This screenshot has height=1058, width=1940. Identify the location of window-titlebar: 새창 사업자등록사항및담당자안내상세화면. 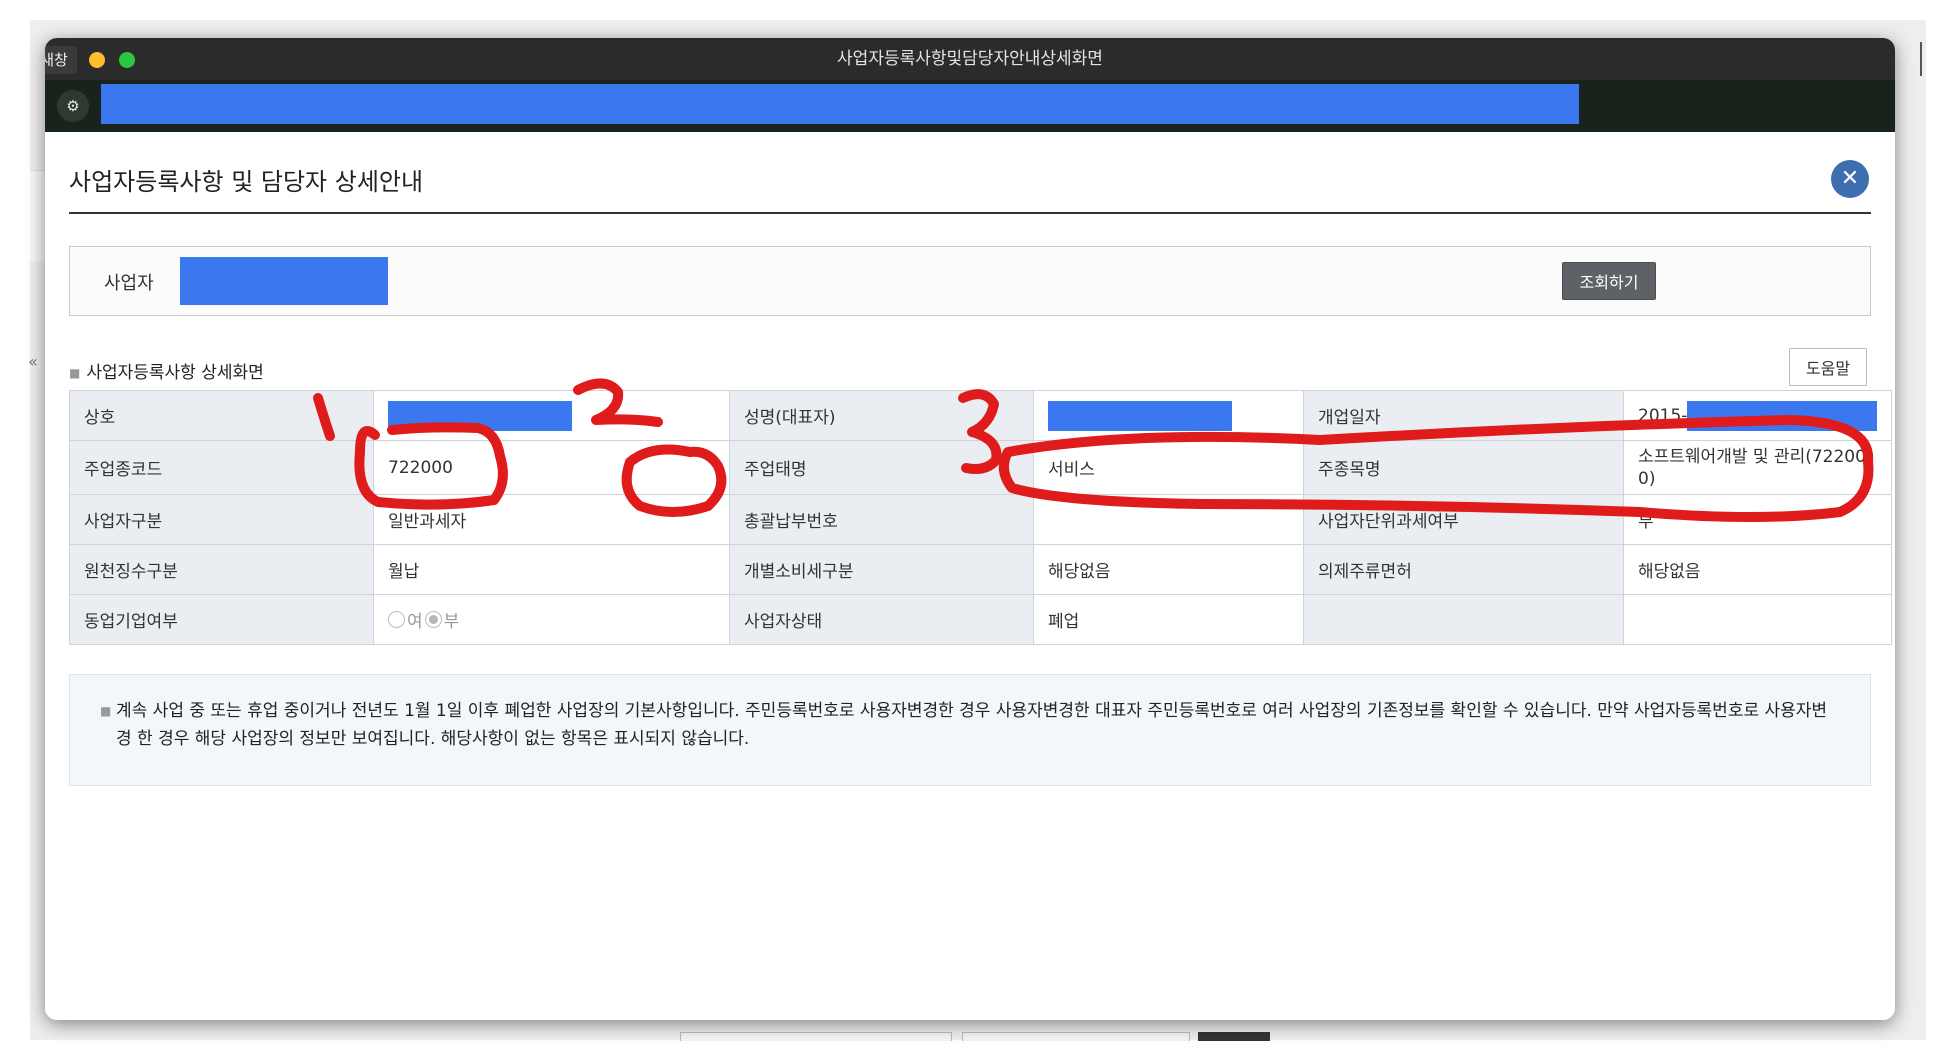
(970, 59).